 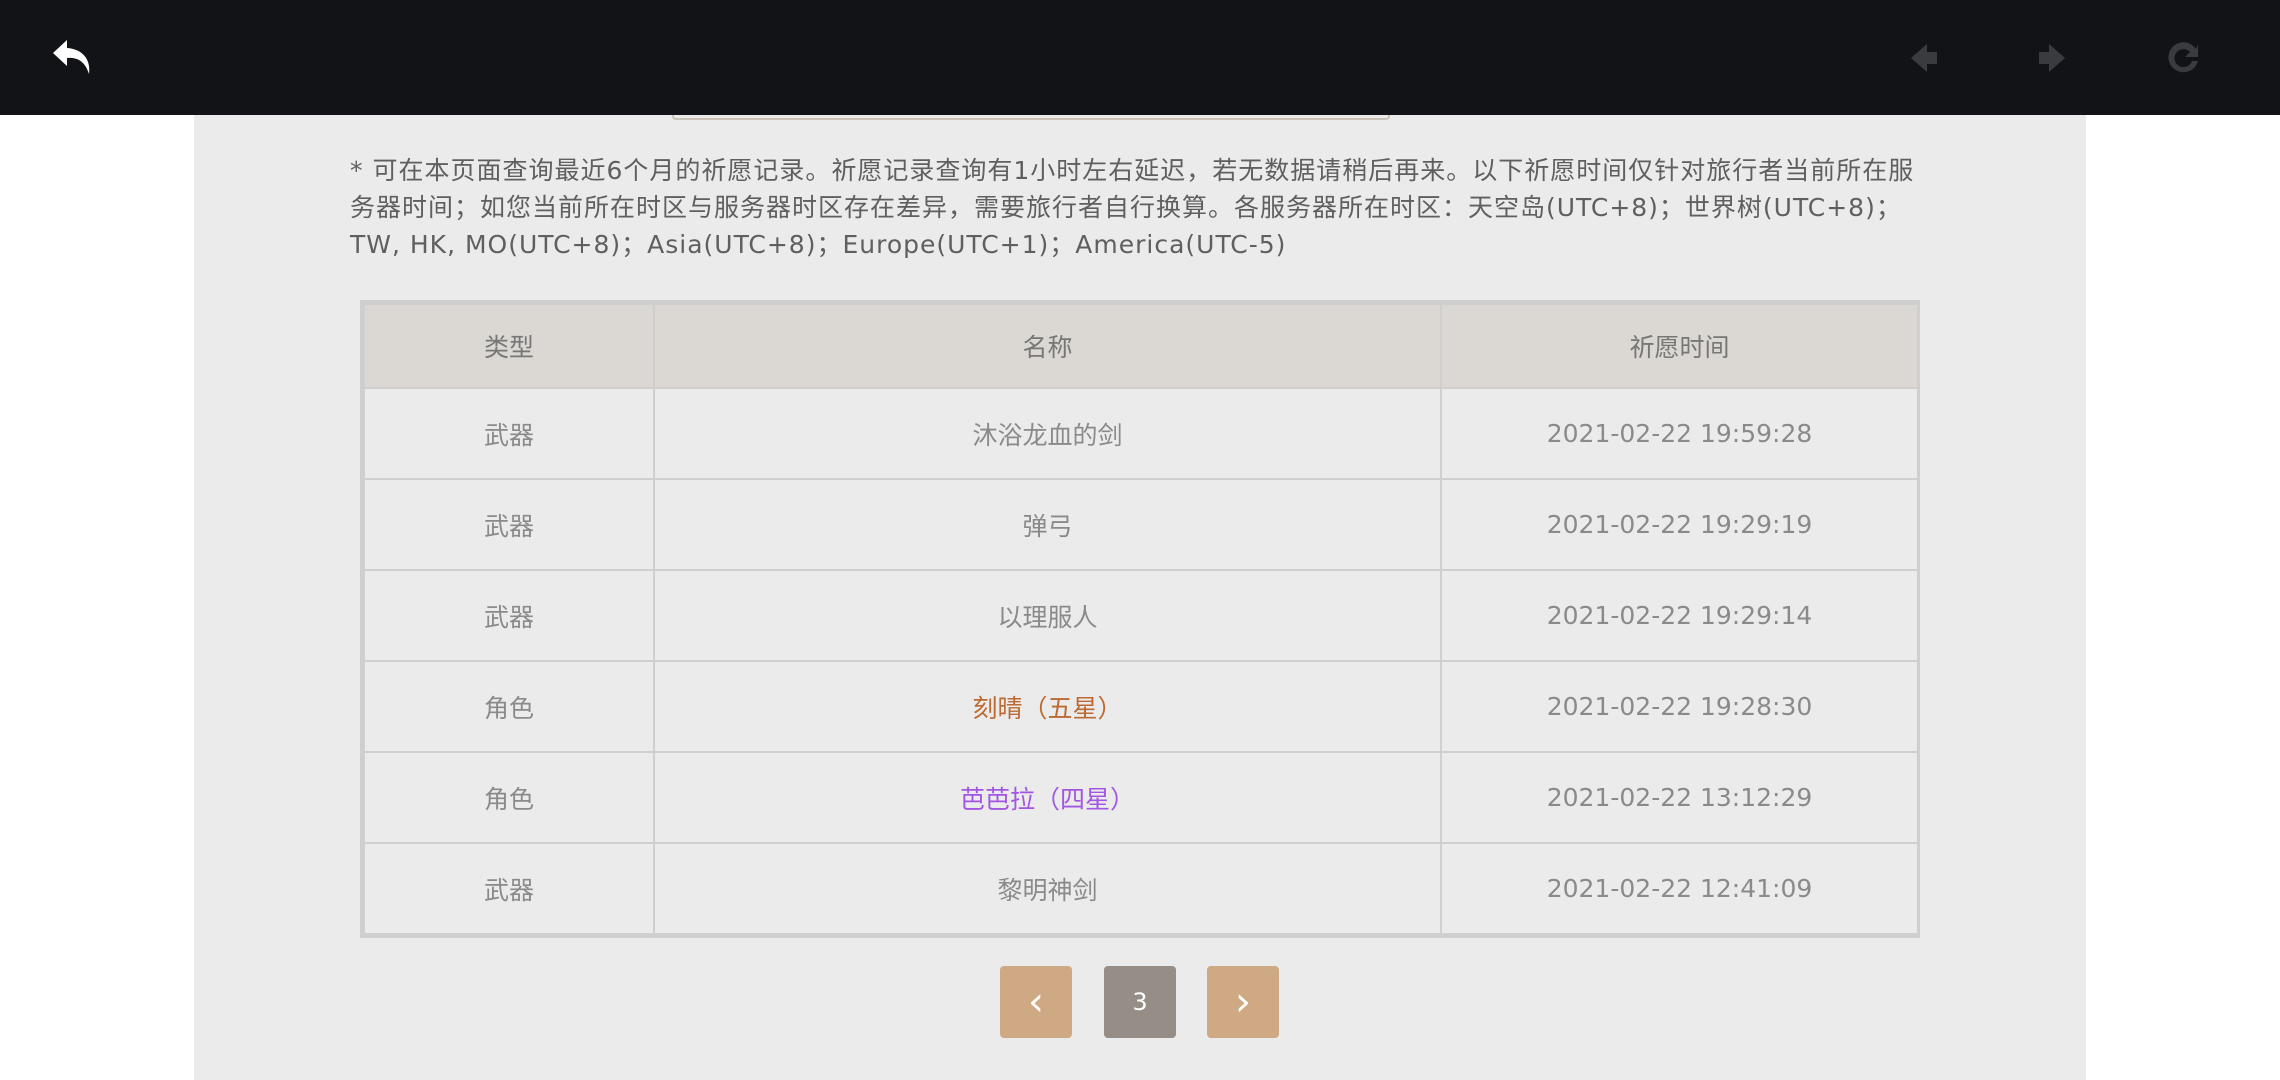 I want to click on table-row: 武器 黎明神剑 2021-02-22 12:41:09, so click(x=1141, y=888).